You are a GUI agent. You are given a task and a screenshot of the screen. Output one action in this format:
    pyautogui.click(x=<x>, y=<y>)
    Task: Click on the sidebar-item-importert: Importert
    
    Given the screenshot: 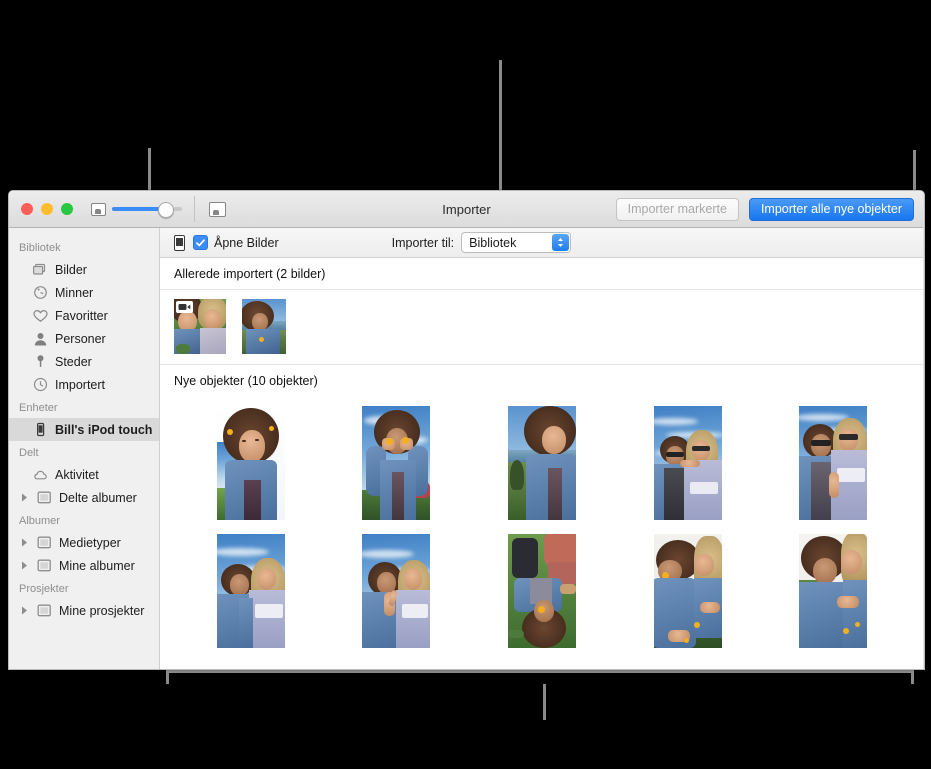 What is the action you would take?
    pyautogui.click(x=84, y=384)
    